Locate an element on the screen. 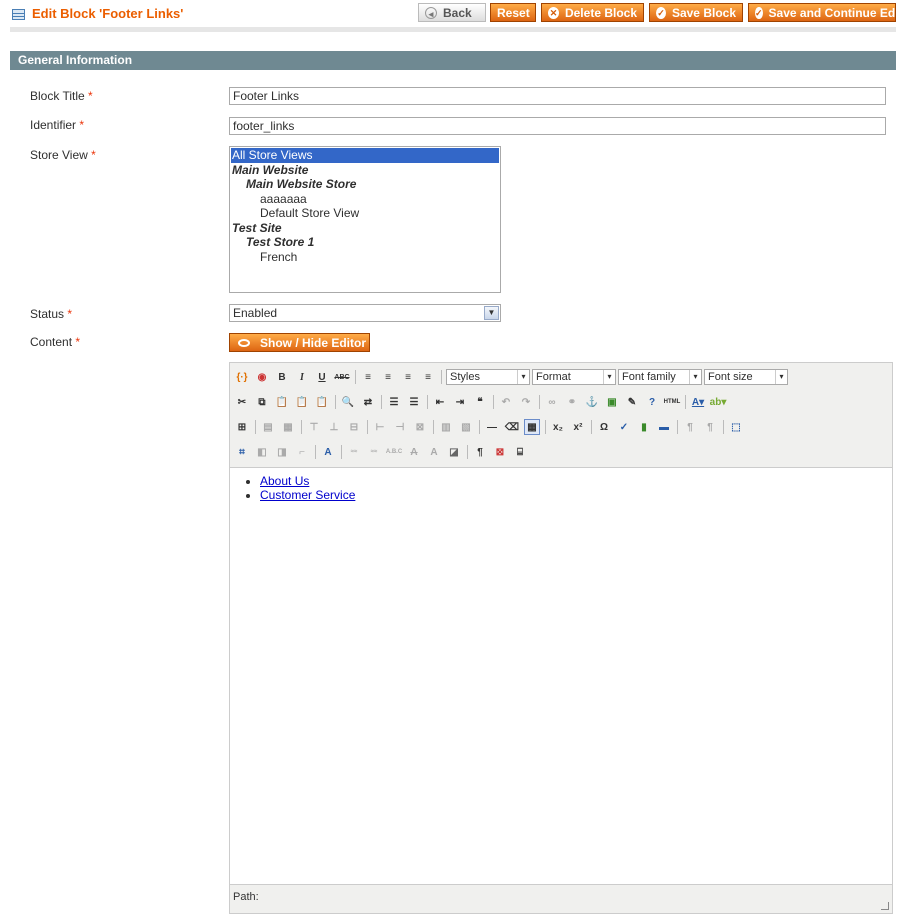 The height and width of the screenshot is (922, 906). remove-format-icon: ⌫ is located at coordinates (512, 427).